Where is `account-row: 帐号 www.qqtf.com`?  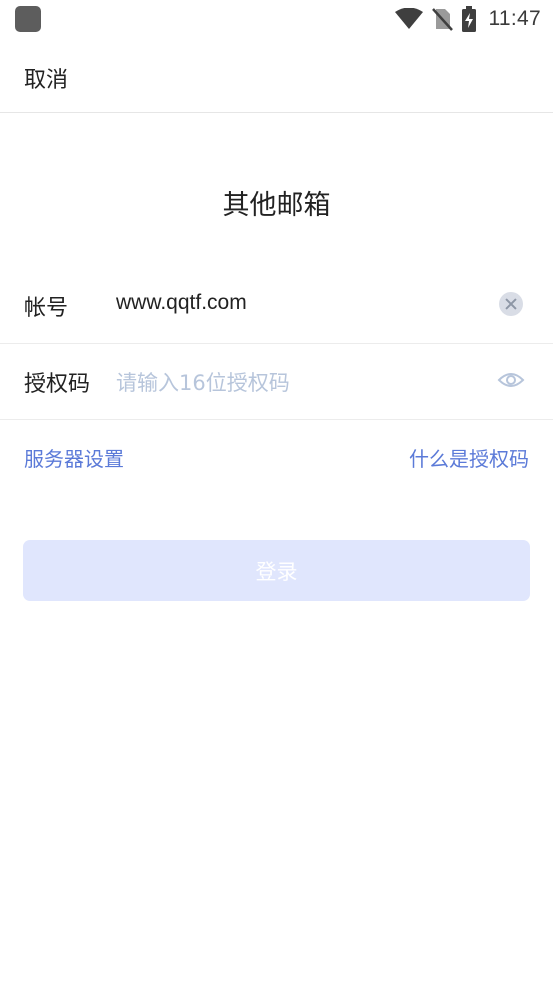 account-row: 帐号 www.qqtf.com is located at coordinates (276, 305).